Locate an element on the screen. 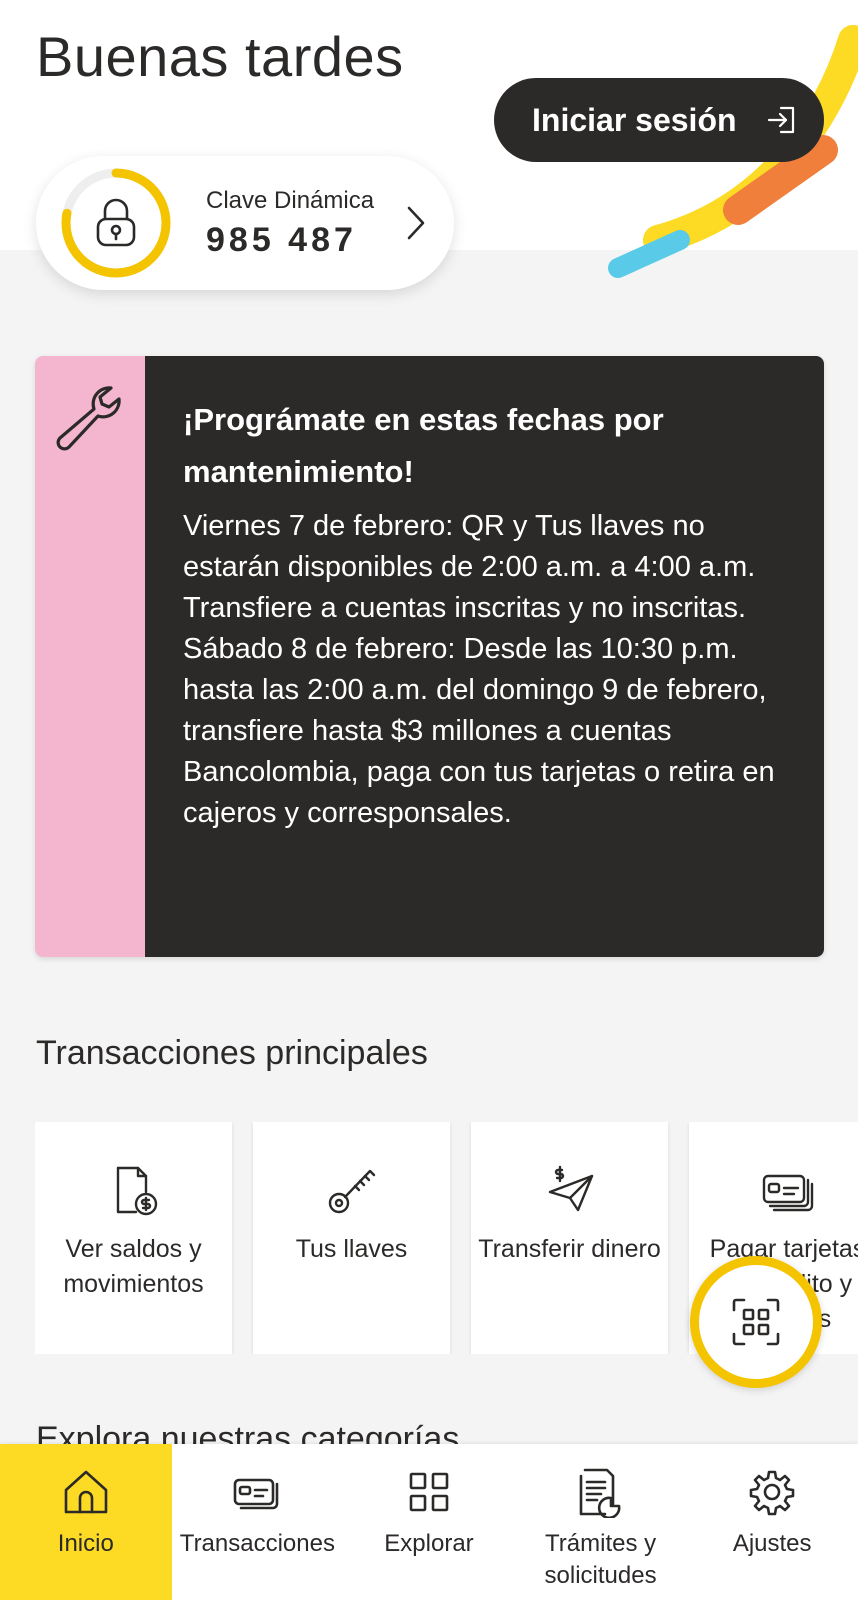  lock-icon is located at coordinates (116, 222).